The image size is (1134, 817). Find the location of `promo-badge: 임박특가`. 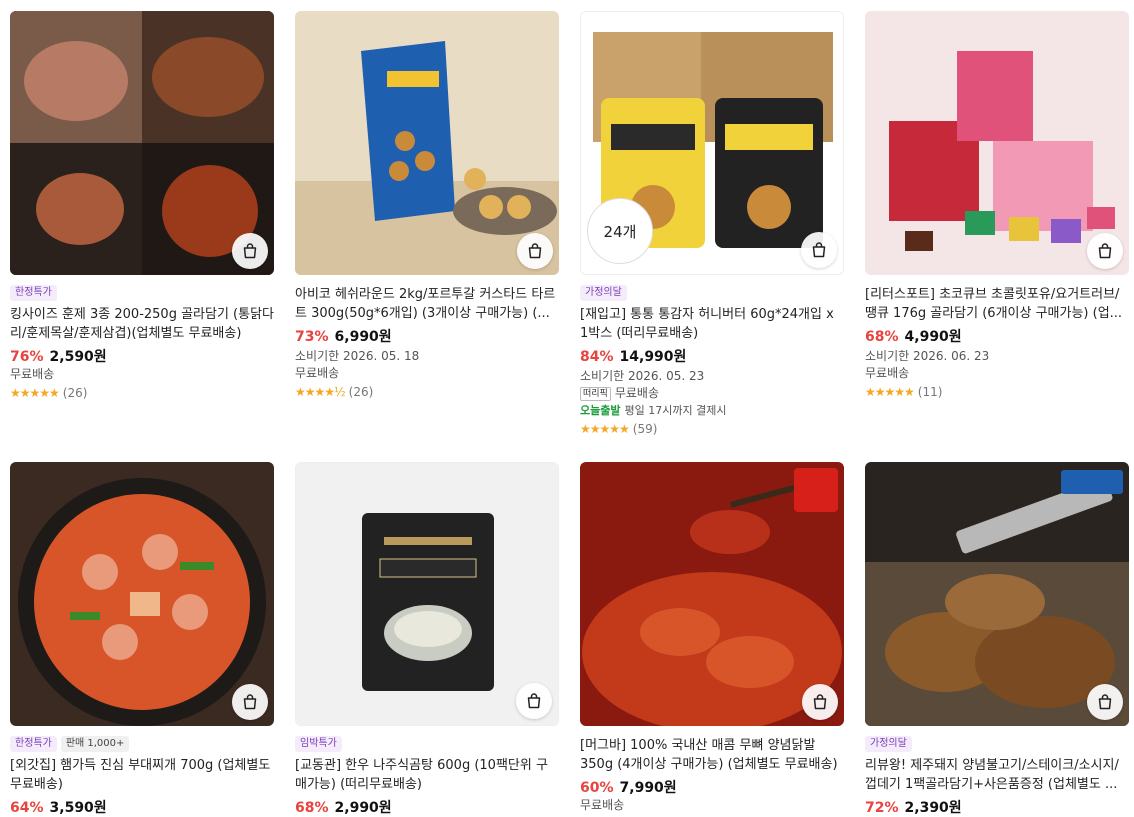

promo-badge: 임박특가 is located at coordinates (318, 744).